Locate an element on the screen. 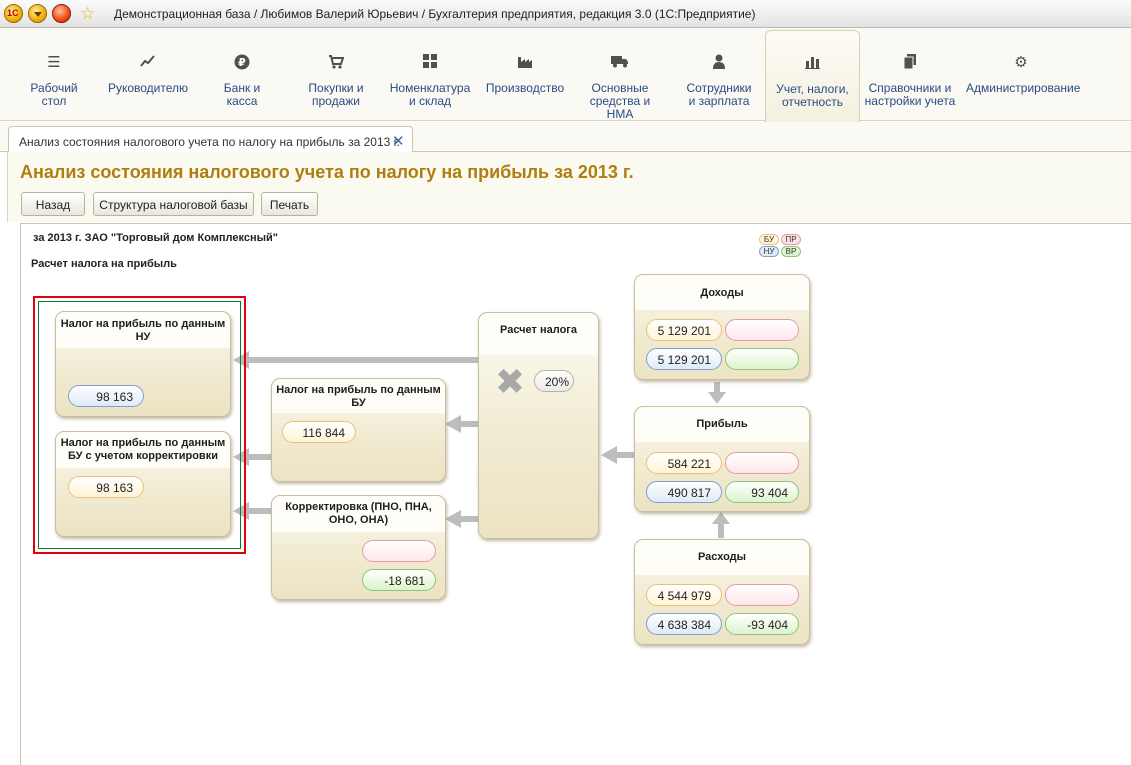 The image size is (1131, 765). section-inventory: Номенклатура и склад is located at coordinates (430, 74).